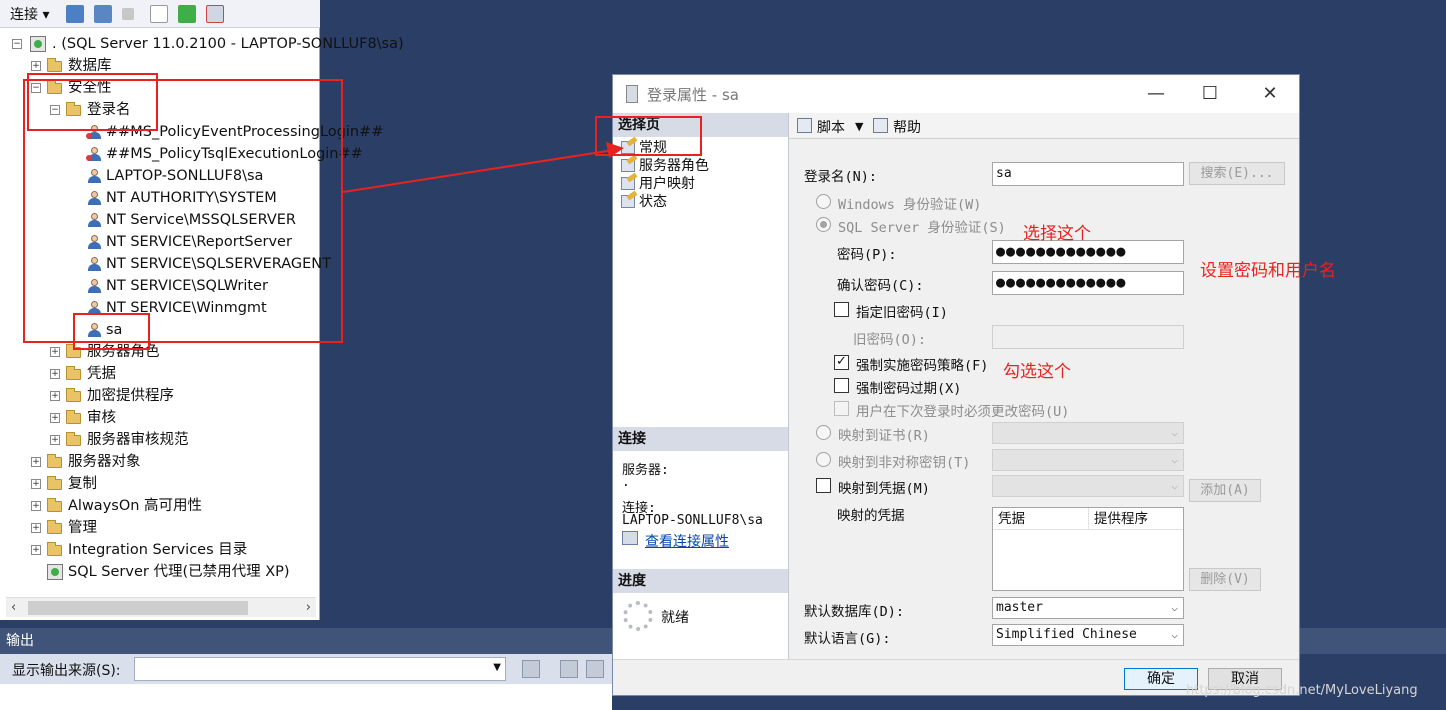  I want to click on annotation-arrow, so click(483, 167).